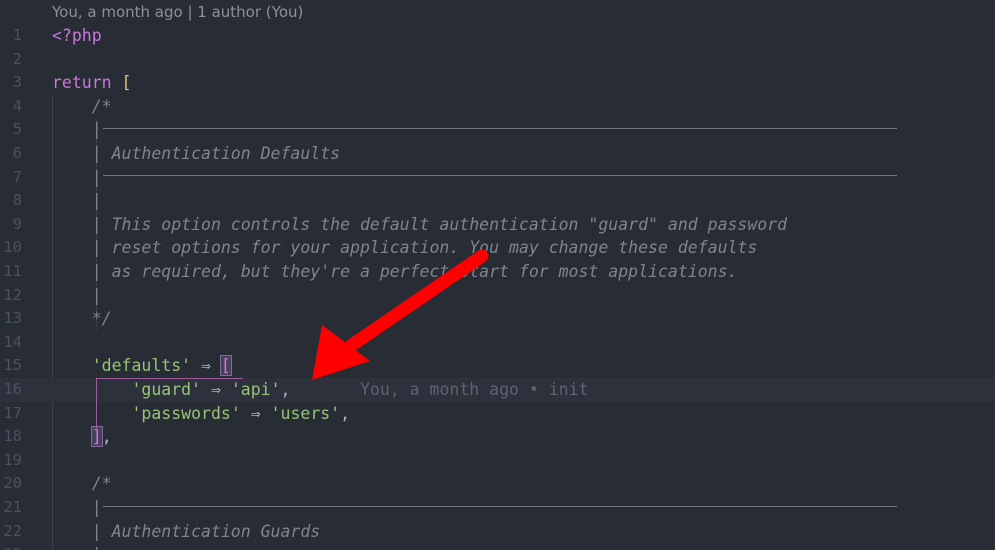  I want to click on inline-blame: You, a month ago • init, so click(474, 389).